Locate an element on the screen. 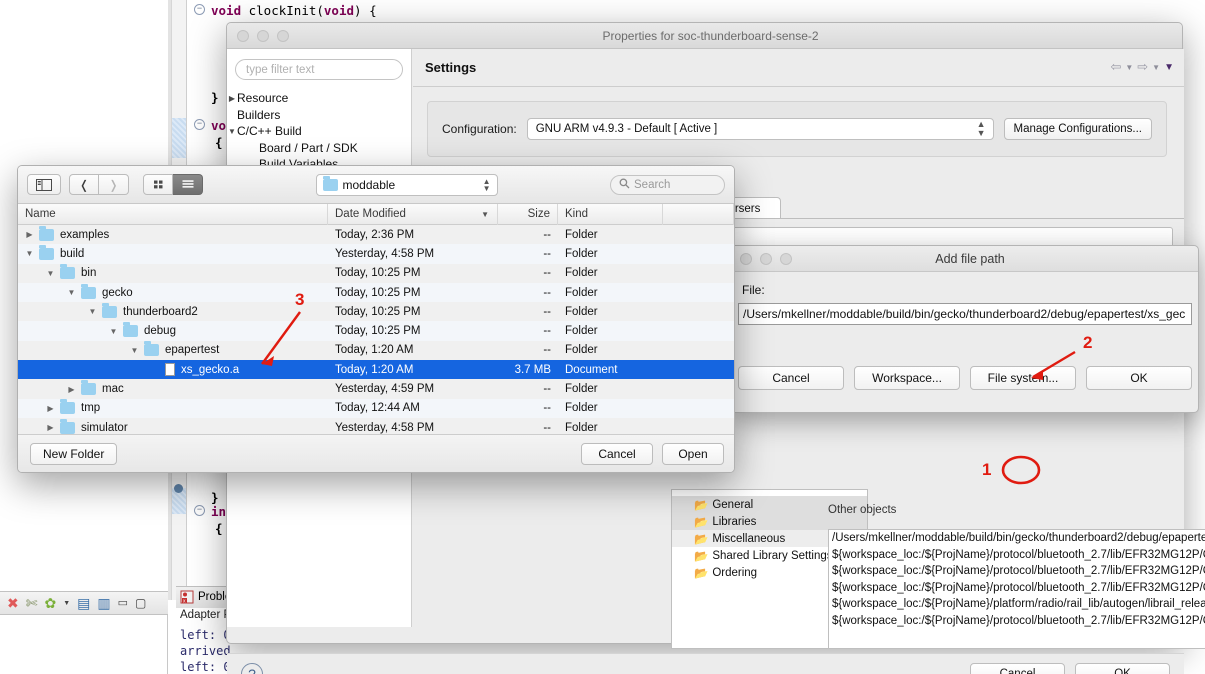 The image size is (1205, 674). new-folder-button: New Folder is located at coordinates (74, 453).